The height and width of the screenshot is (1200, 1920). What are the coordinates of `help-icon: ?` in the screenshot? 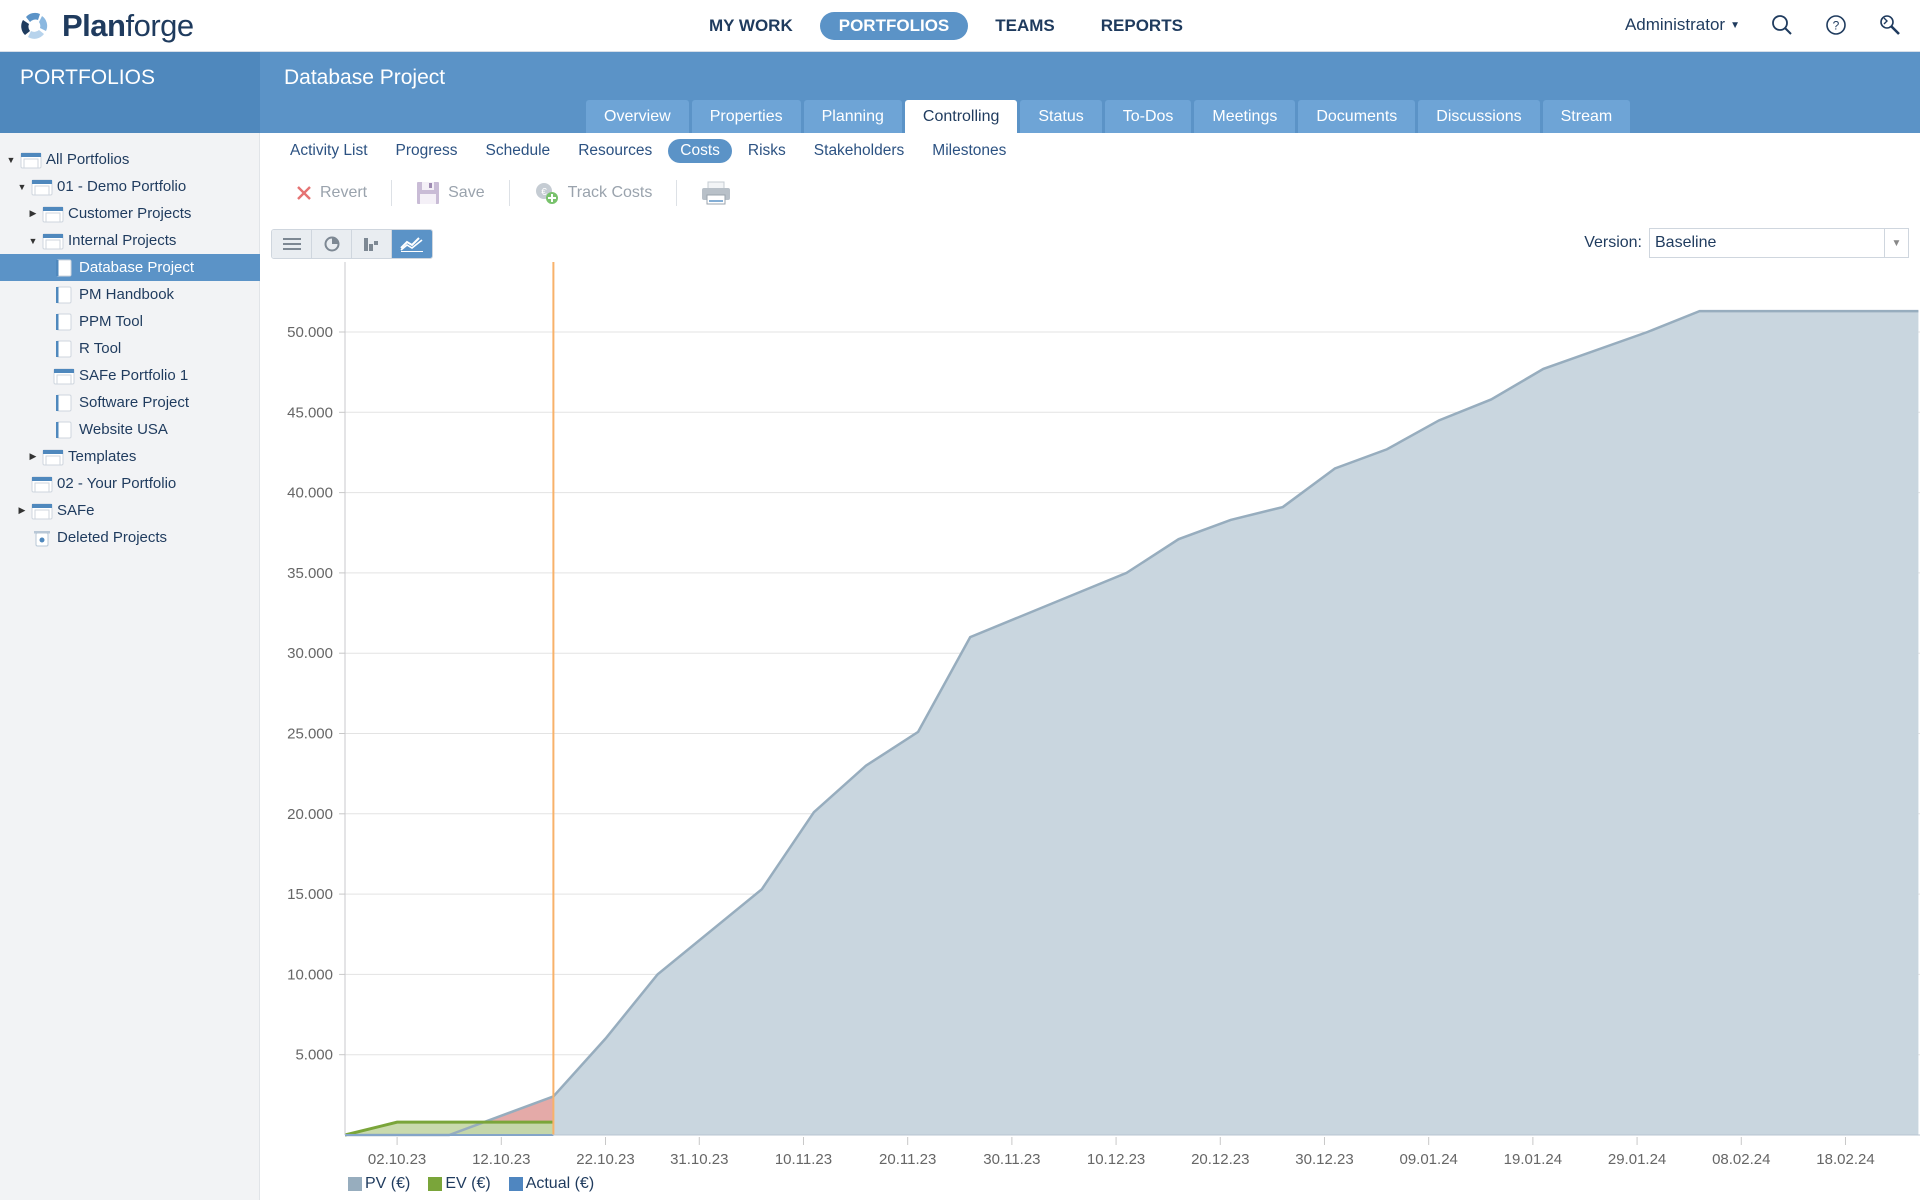 It's located at (1836, 25).